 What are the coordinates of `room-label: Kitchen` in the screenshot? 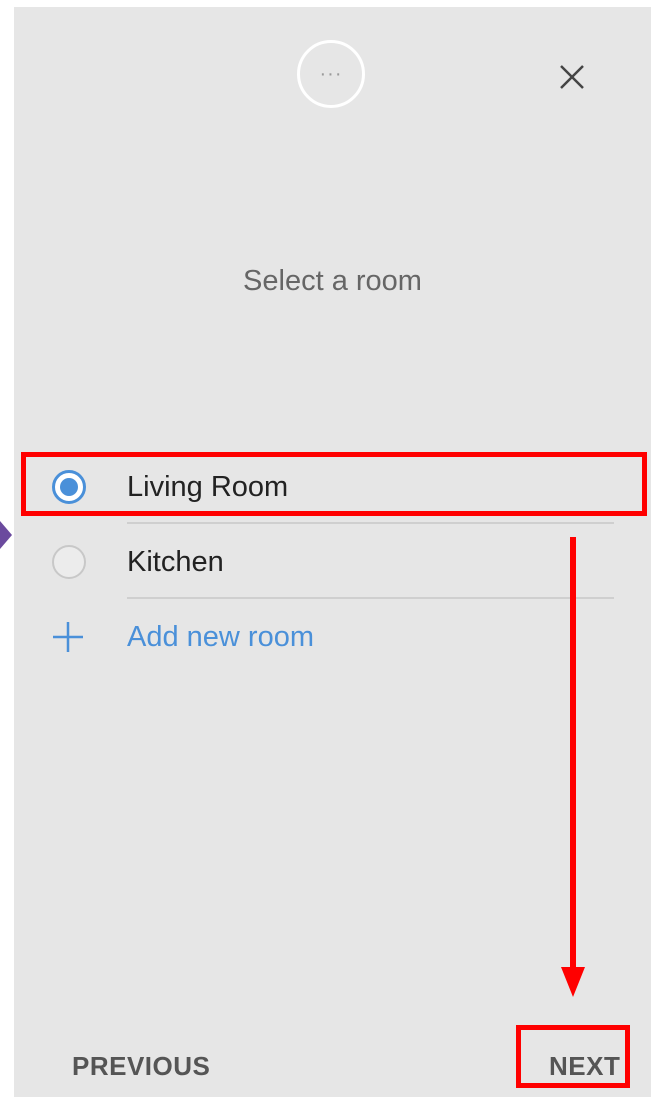 It's located at (175, 562).